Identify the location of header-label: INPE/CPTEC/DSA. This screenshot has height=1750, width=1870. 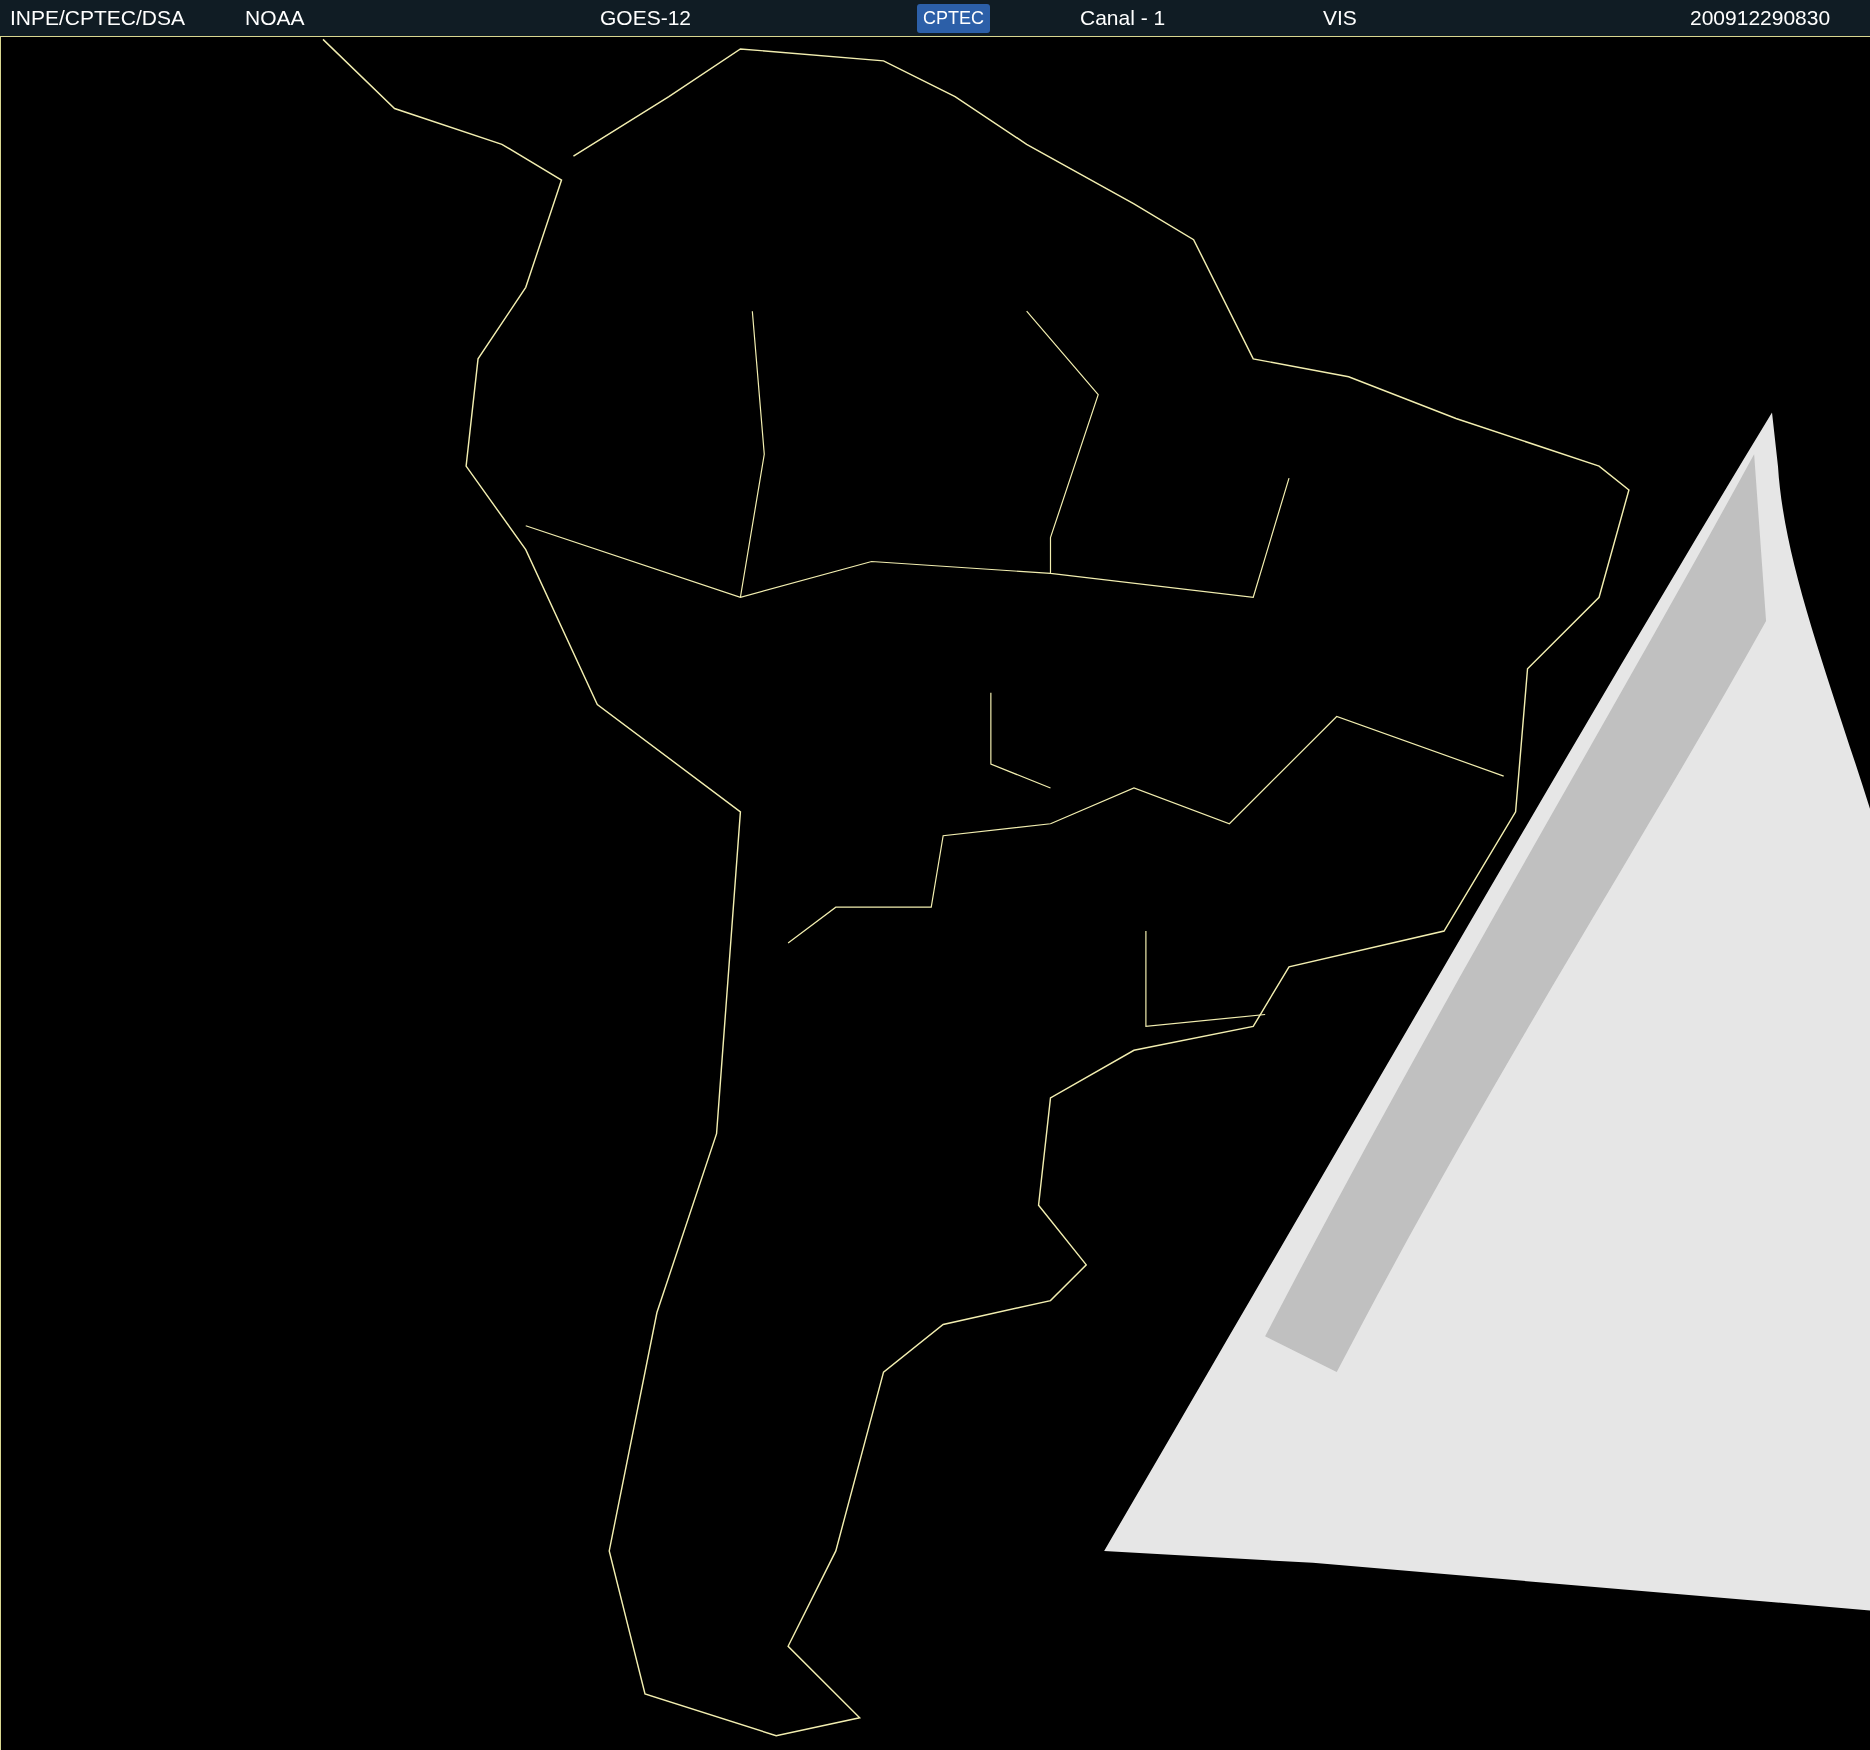
(98, 18).